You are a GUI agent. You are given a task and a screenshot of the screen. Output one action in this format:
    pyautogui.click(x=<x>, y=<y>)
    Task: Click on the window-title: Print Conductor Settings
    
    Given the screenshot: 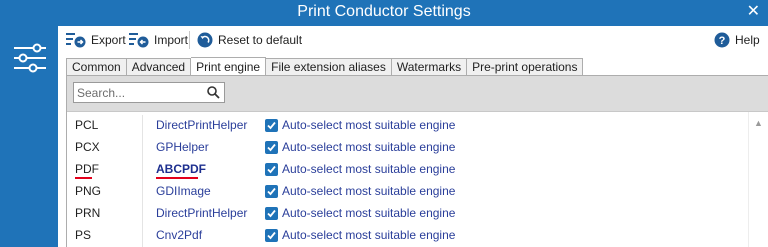 What is the action you would take?
    pyautogui.click(x=384, y=11)
    